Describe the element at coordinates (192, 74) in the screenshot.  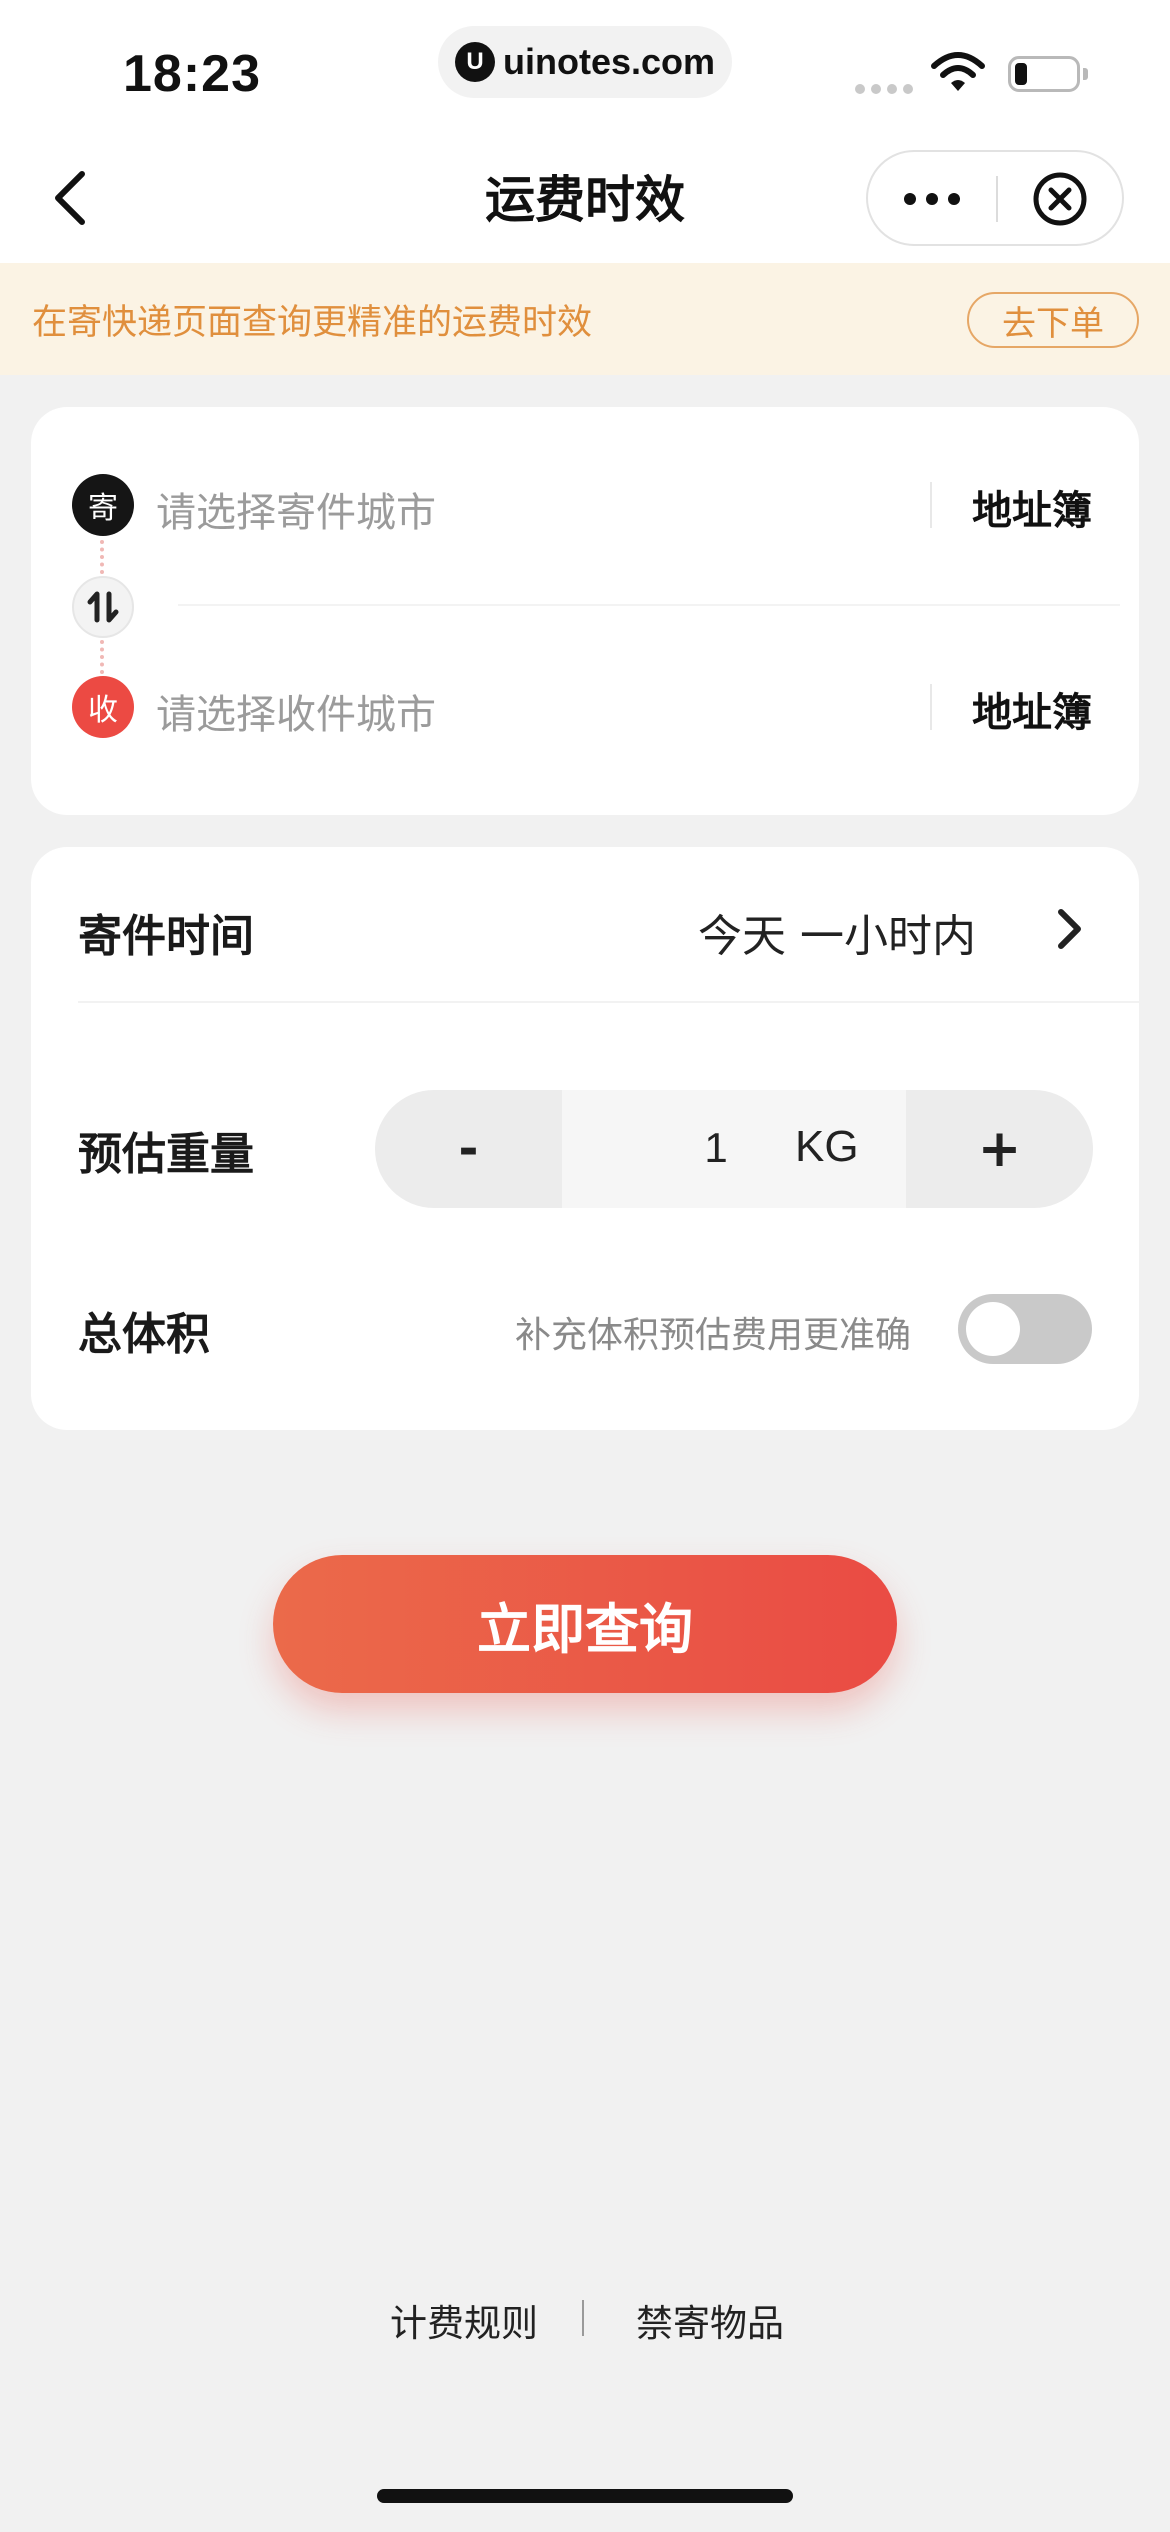
I see `status-time: 18:23` at that location.